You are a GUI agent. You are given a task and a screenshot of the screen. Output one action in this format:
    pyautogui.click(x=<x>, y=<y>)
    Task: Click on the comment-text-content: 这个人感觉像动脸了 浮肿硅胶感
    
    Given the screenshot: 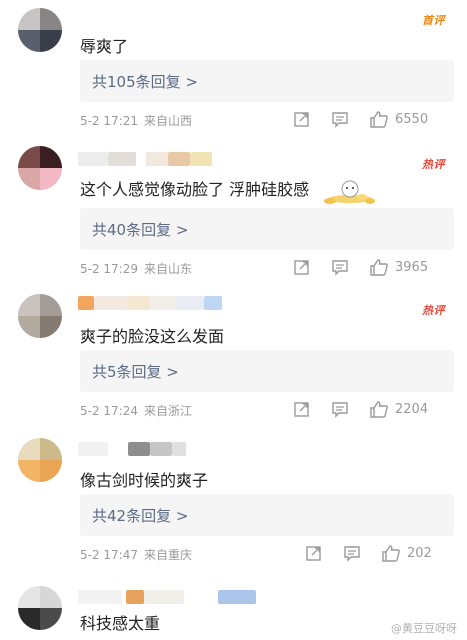 What is the action you would take?
    pyautogui.click(x=195, y=189)
    